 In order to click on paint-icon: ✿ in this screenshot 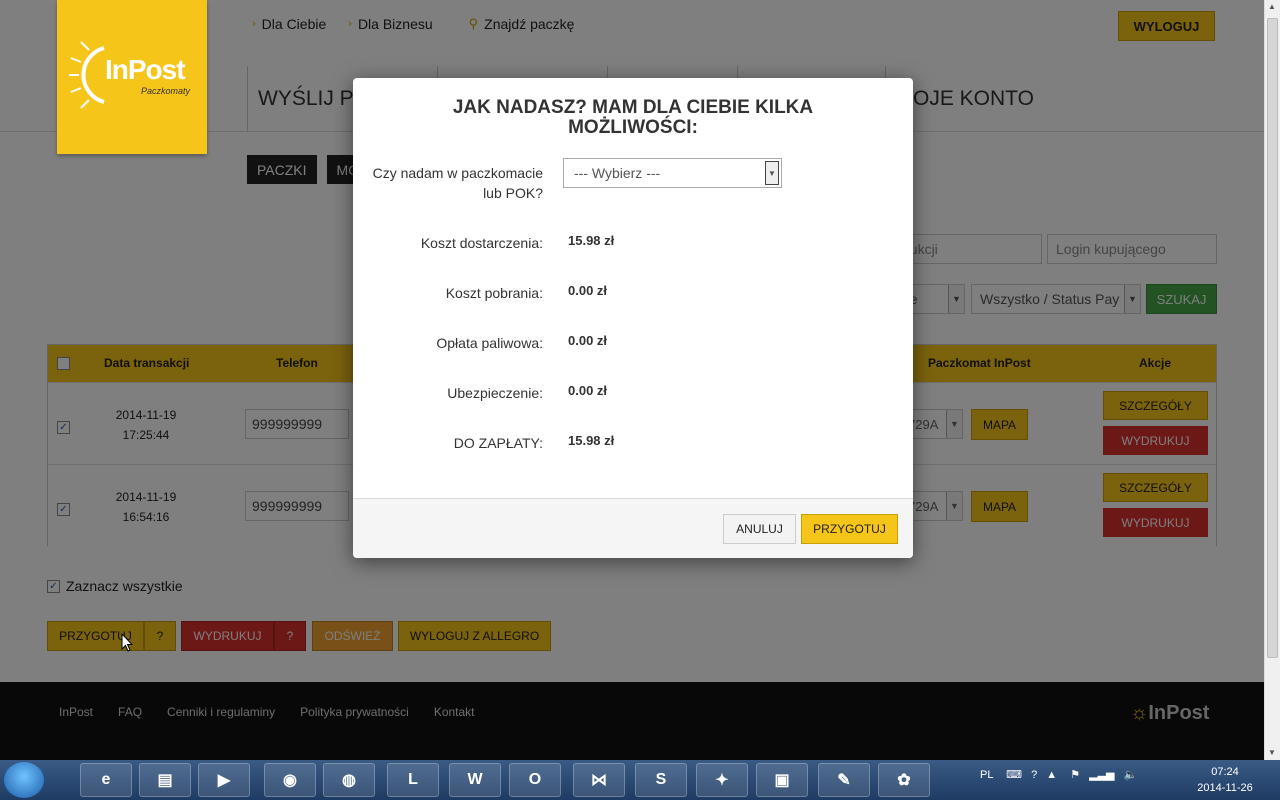, I will do `click(904, 780)`.